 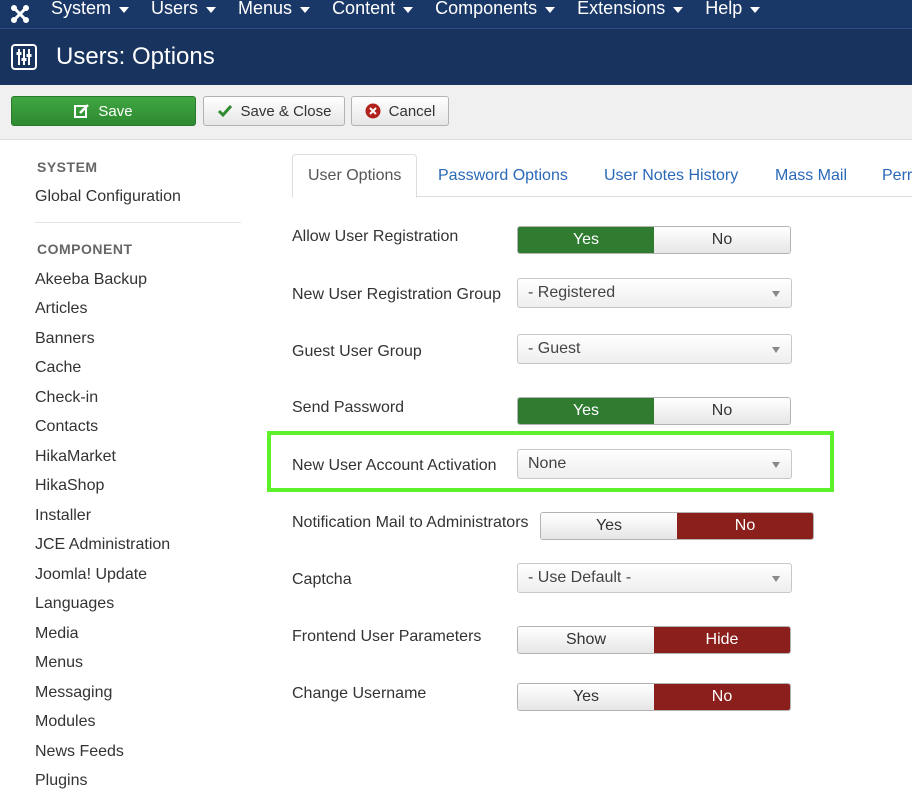 I want to click on frontend-params-hide-button: Hide, so click(x=722, y=640).